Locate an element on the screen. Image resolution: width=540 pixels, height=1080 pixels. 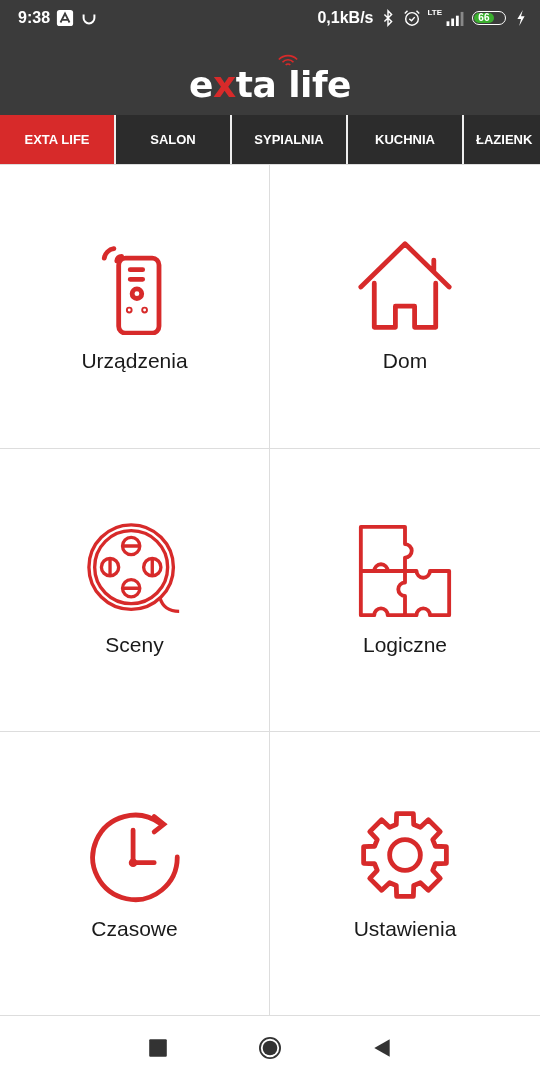
menu-tile: Czasowe is located at coordinates (135, 874).